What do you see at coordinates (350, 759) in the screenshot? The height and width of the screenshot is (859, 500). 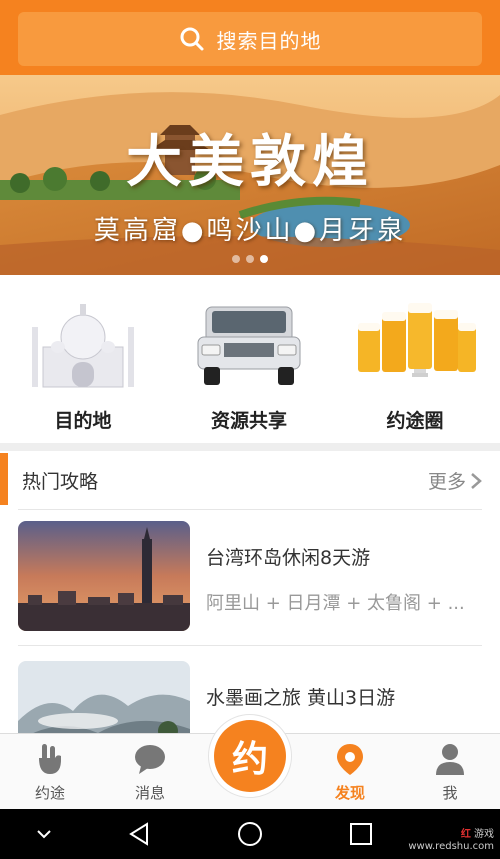 I see `location-pin-icon` at bounding box center [350, 759].